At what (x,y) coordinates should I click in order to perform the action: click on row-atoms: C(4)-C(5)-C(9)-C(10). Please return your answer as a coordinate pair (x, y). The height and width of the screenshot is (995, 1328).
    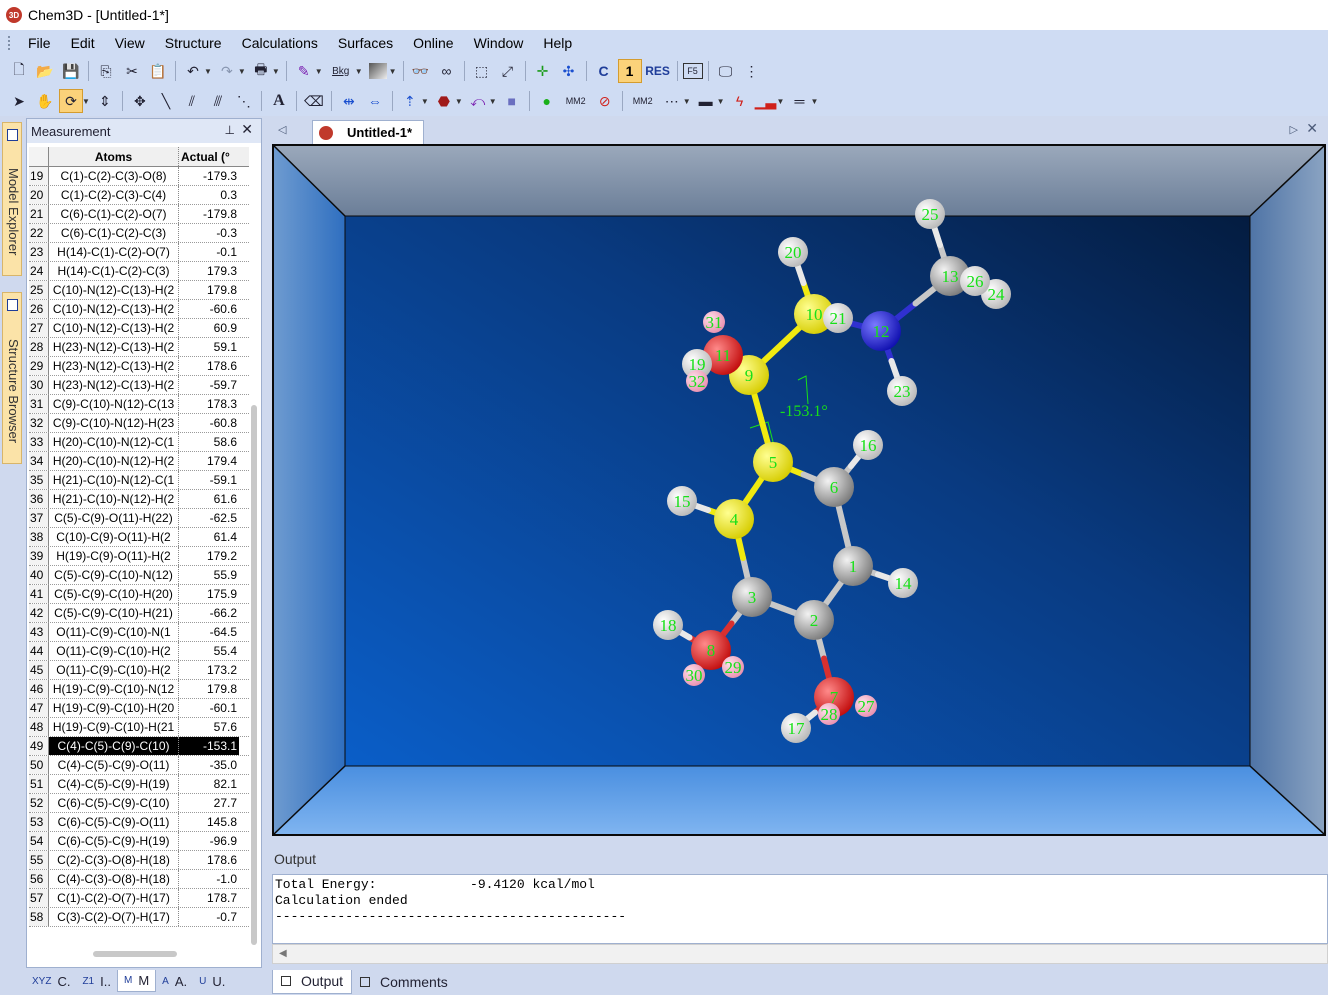
    Looking at the image, I should click on (114, 746).